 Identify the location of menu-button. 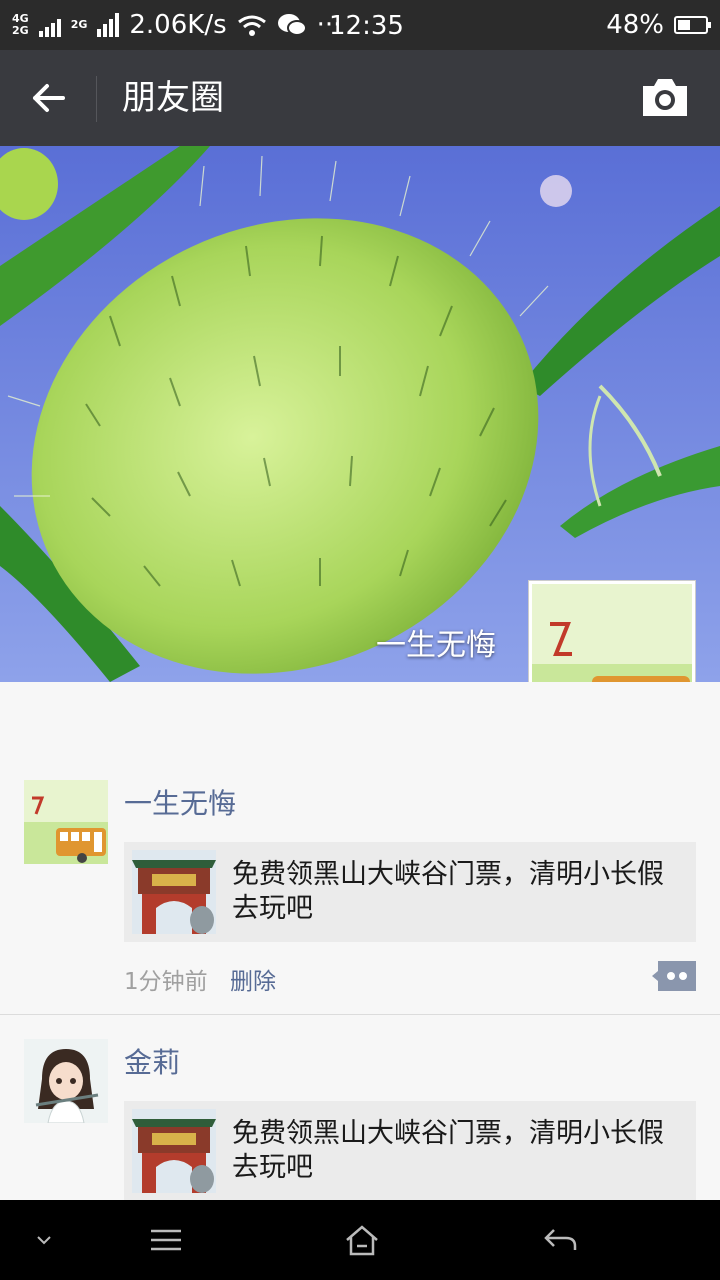
(166, 1240).